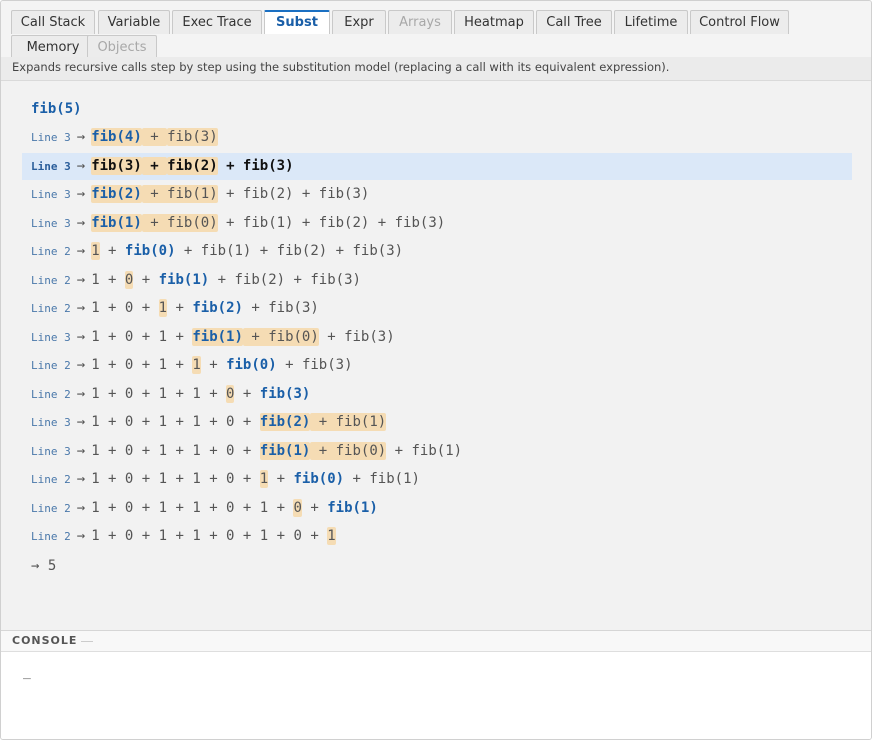  I want to click on expression-term-highlight: 0, so click(297, 507).